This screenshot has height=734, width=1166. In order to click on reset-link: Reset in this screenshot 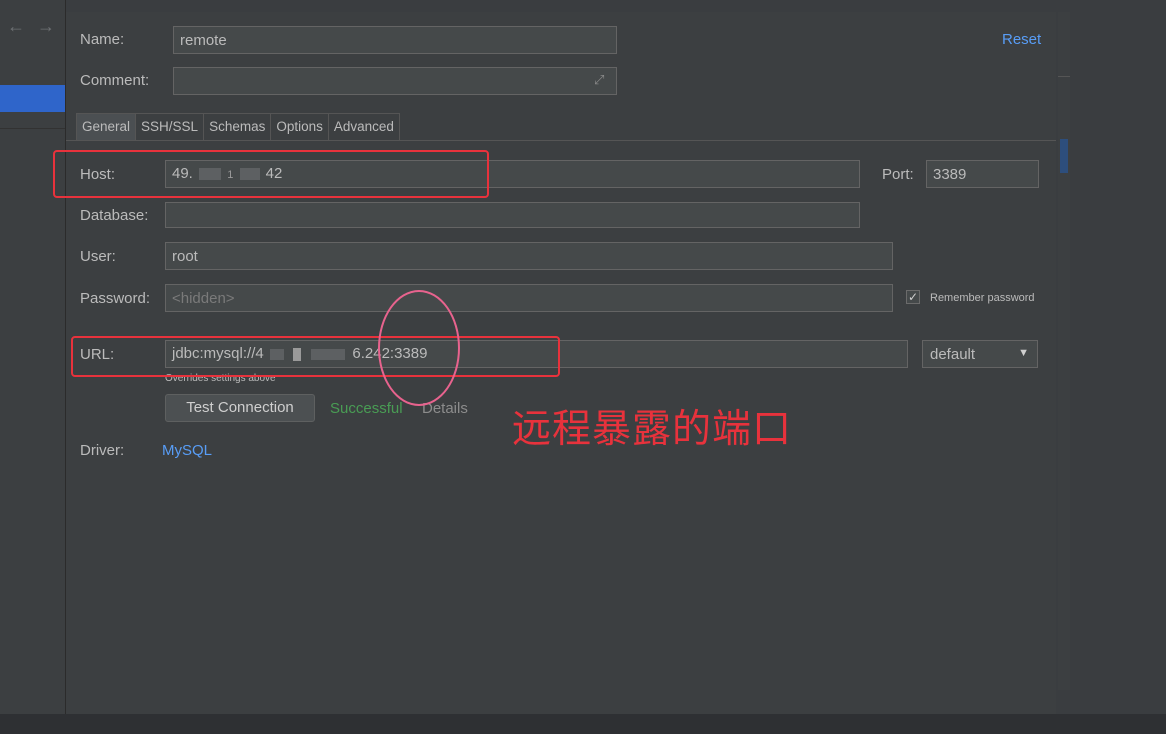, I will do `click(1021, 39)`.